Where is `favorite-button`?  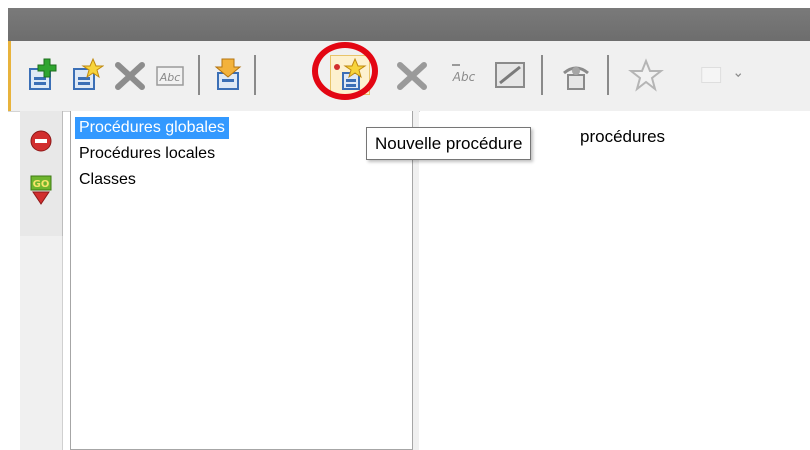
favorite-button is located at coordinates (646, 75).